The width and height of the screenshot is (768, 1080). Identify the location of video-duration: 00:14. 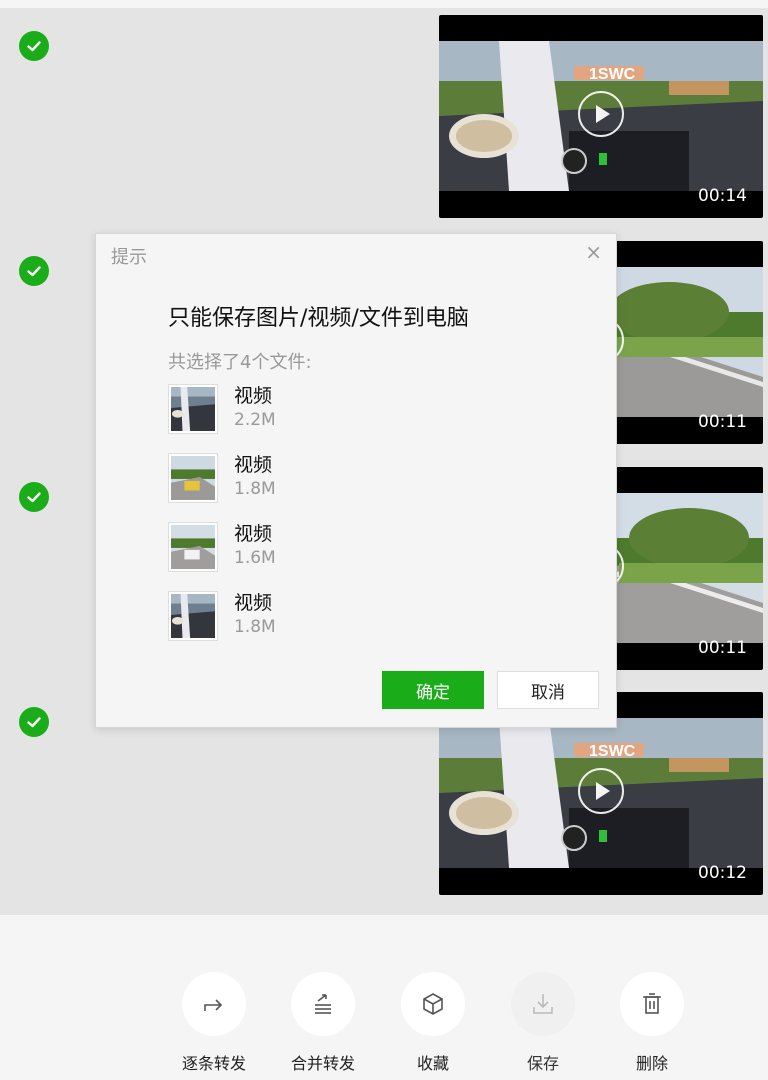
(722, 196).